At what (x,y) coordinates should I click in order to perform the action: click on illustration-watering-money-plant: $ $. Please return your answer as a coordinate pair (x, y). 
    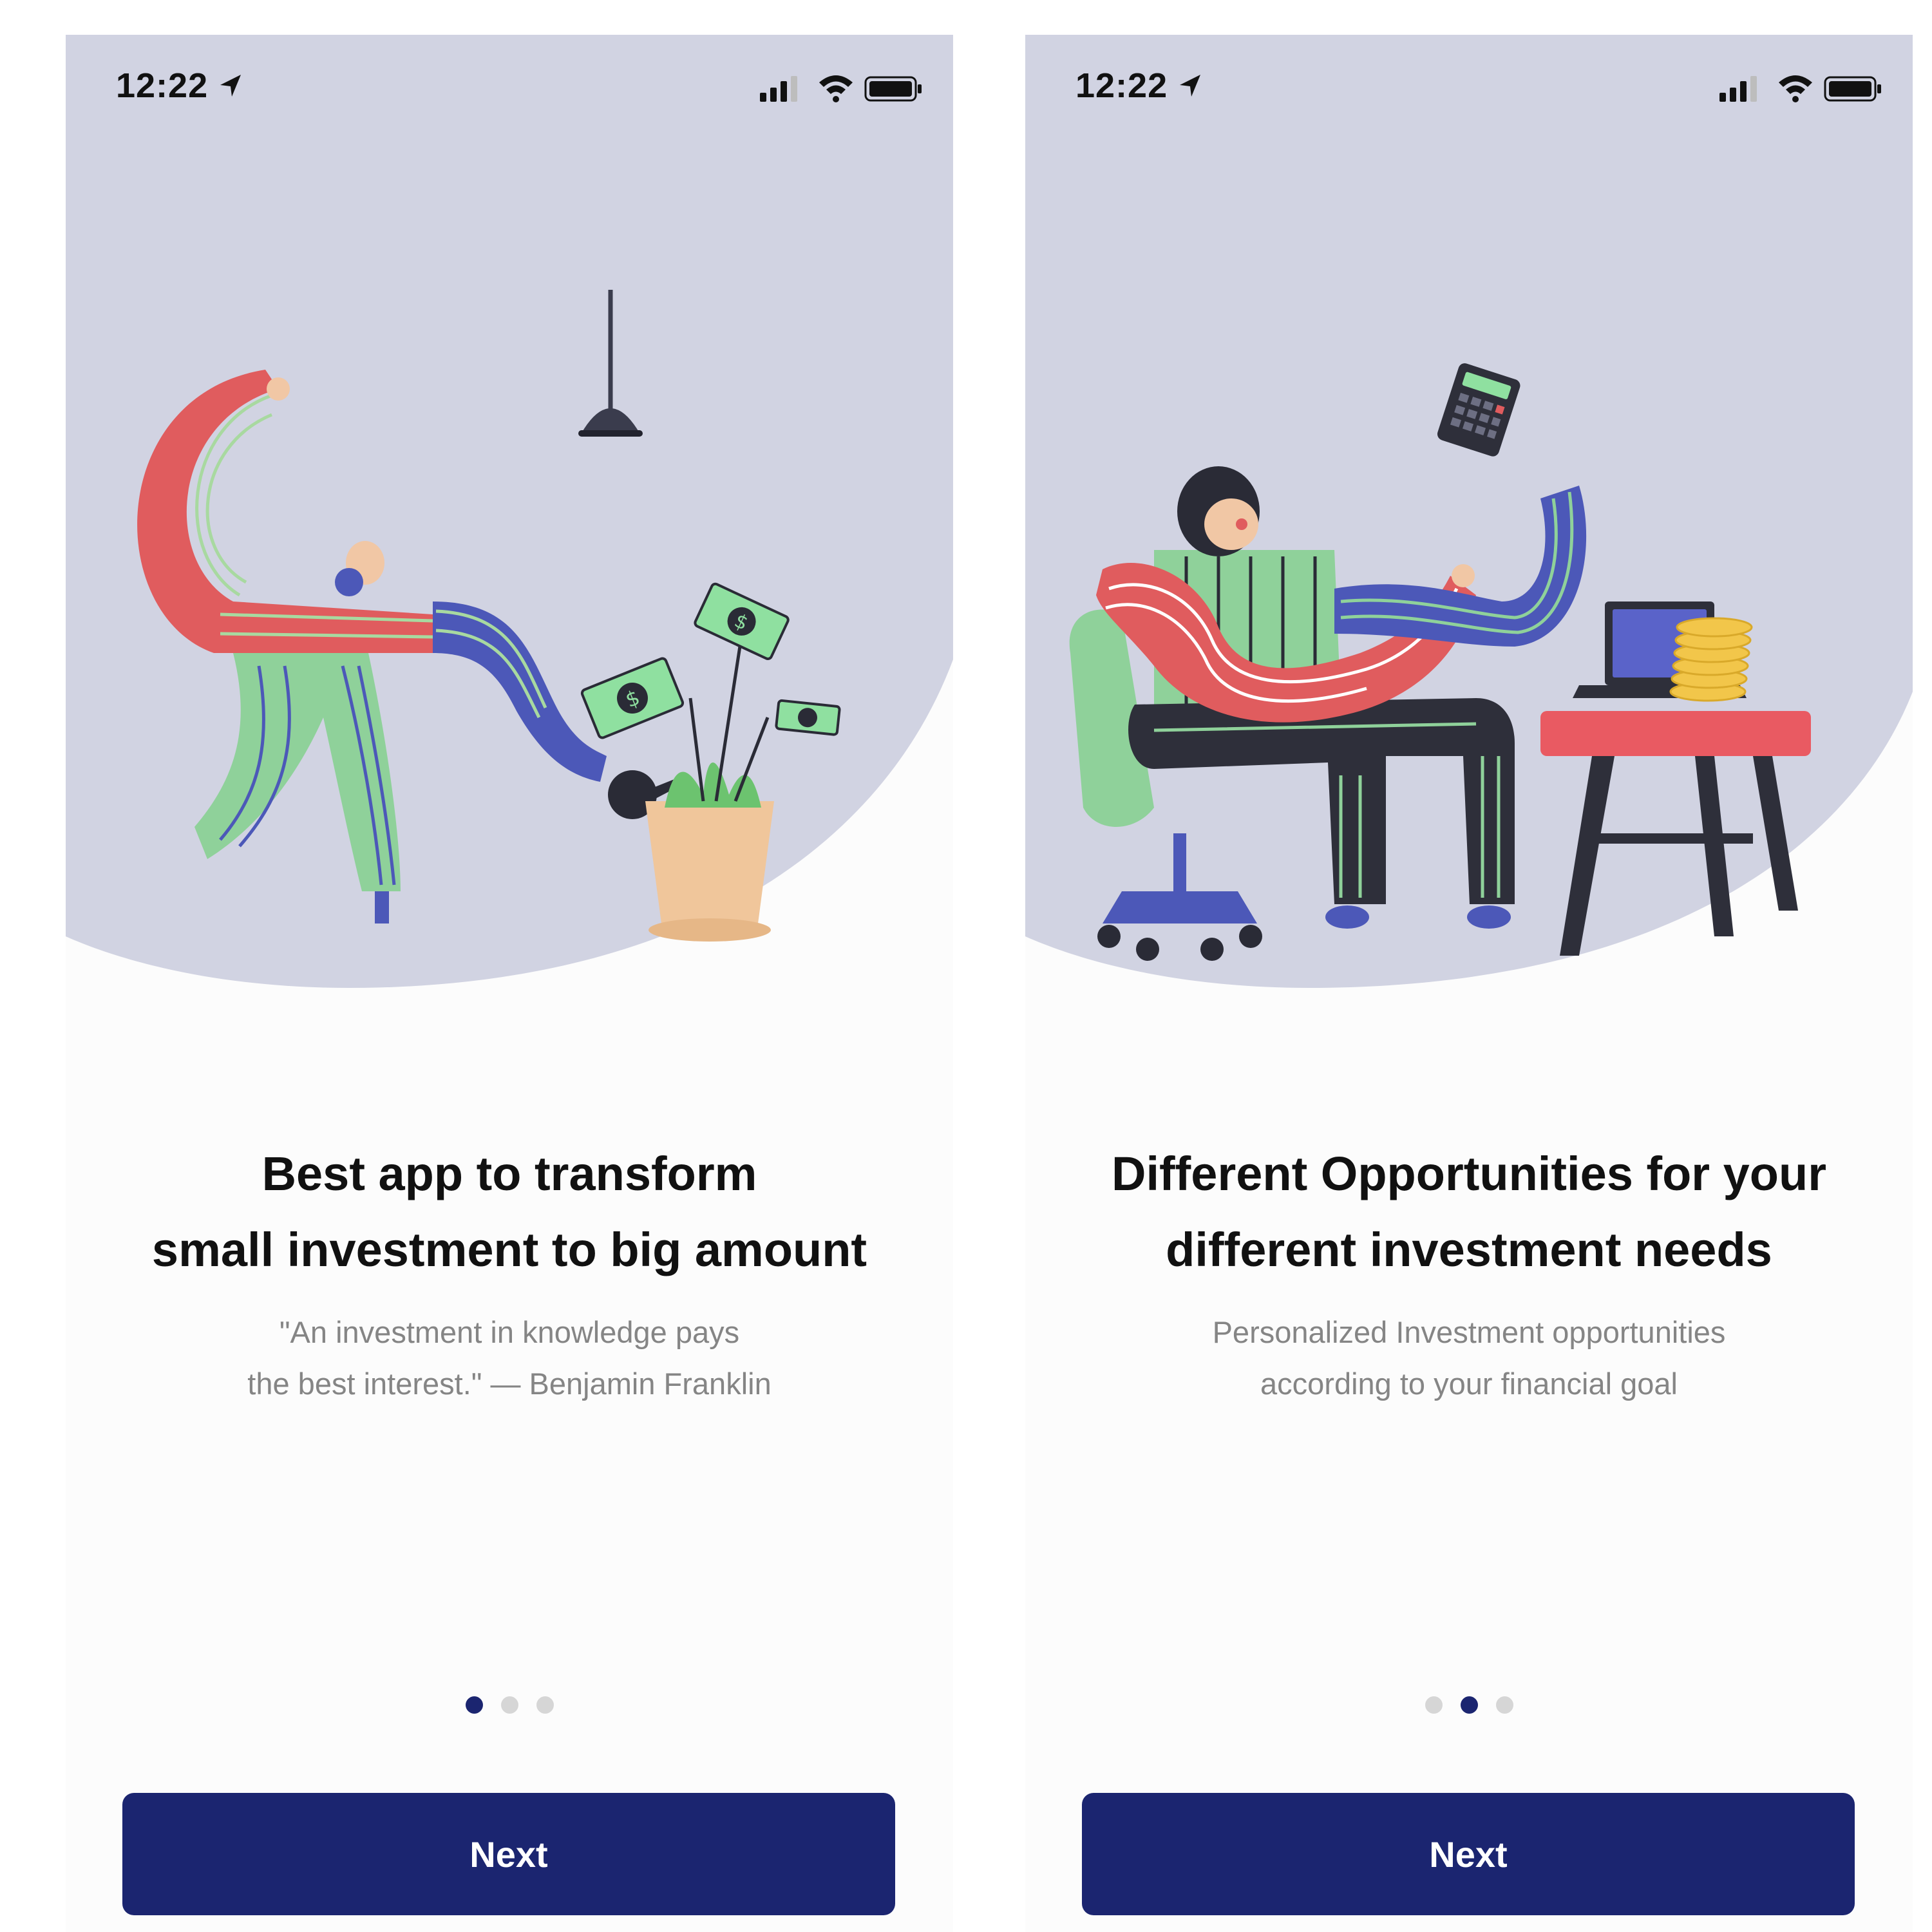
    Looking at the image, I should click on (489, 616).